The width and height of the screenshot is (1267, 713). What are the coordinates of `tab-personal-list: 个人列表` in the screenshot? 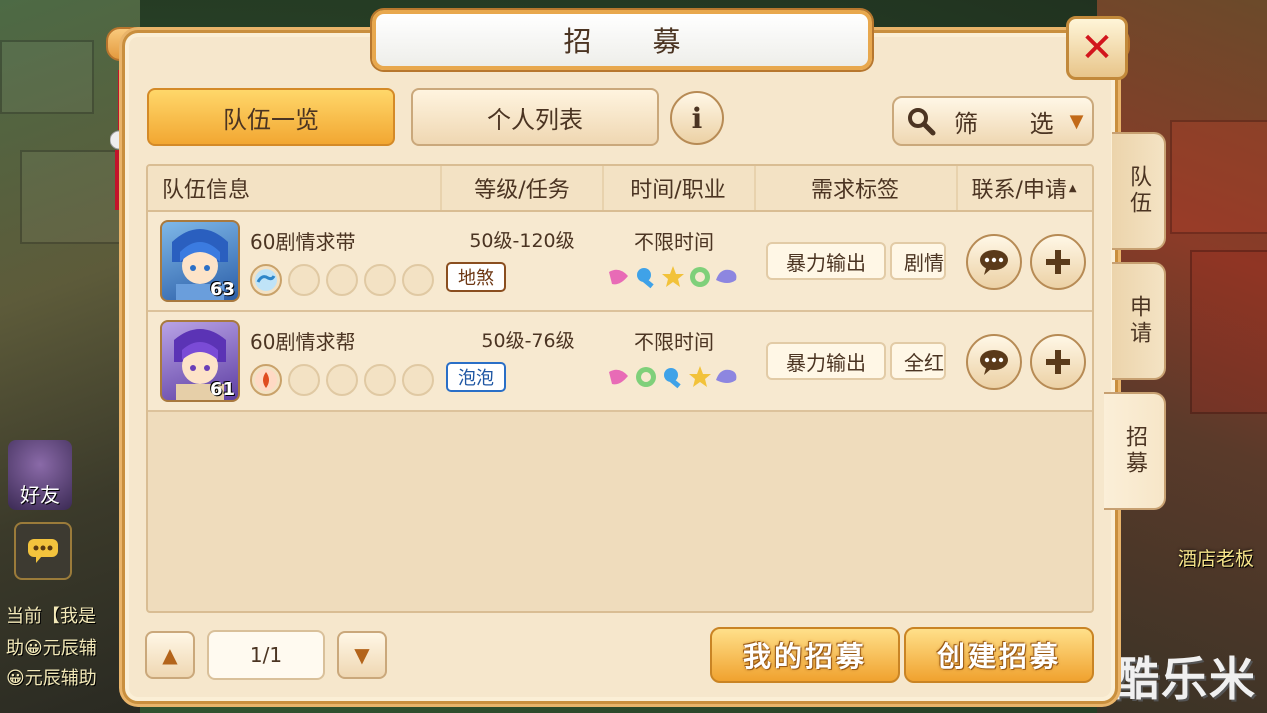 It's located at (535, 117).